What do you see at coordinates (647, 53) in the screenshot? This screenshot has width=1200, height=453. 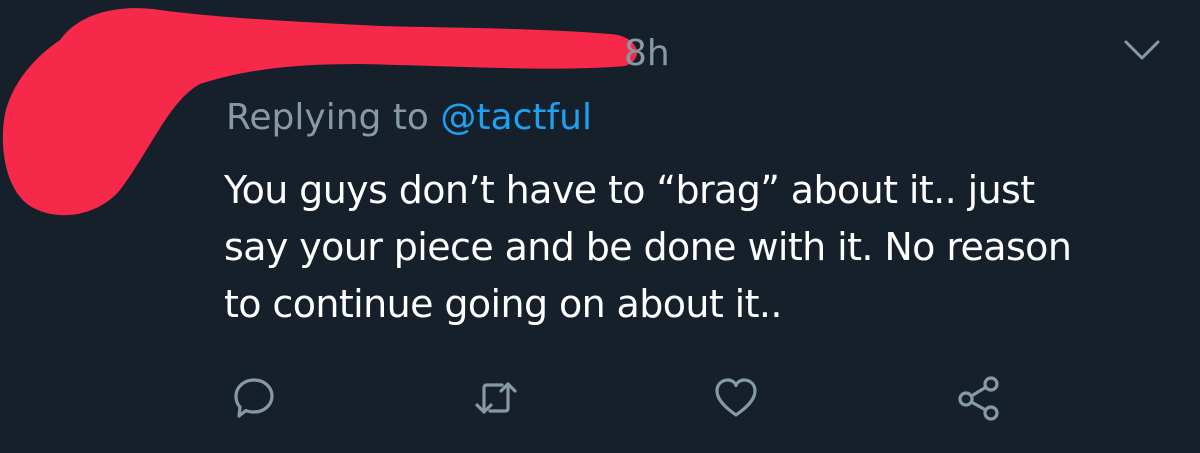 I see `tweet-timestamp: 8h` at bounding box center [647, 53].